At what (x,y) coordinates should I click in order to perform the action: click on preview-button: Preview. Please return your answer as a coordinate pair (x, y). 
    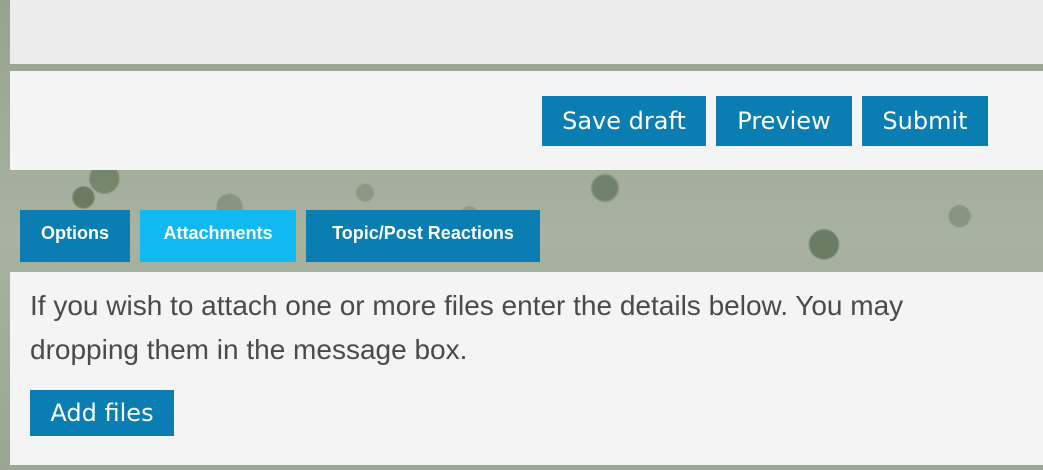
    Looking at the image, I should click on (784, 121).